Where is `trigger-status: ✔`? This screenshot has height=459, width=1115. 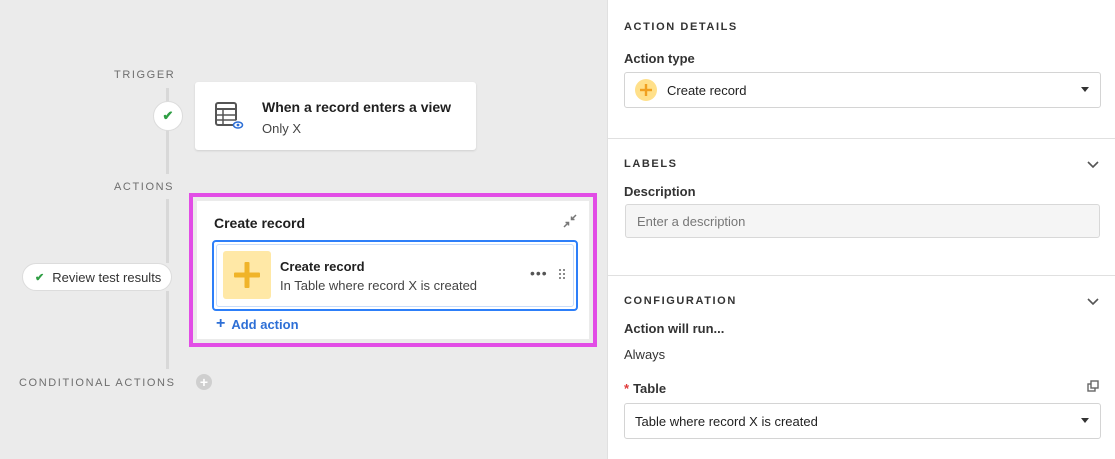 trigger-status: ✔ is located at coordinates (168, 116).